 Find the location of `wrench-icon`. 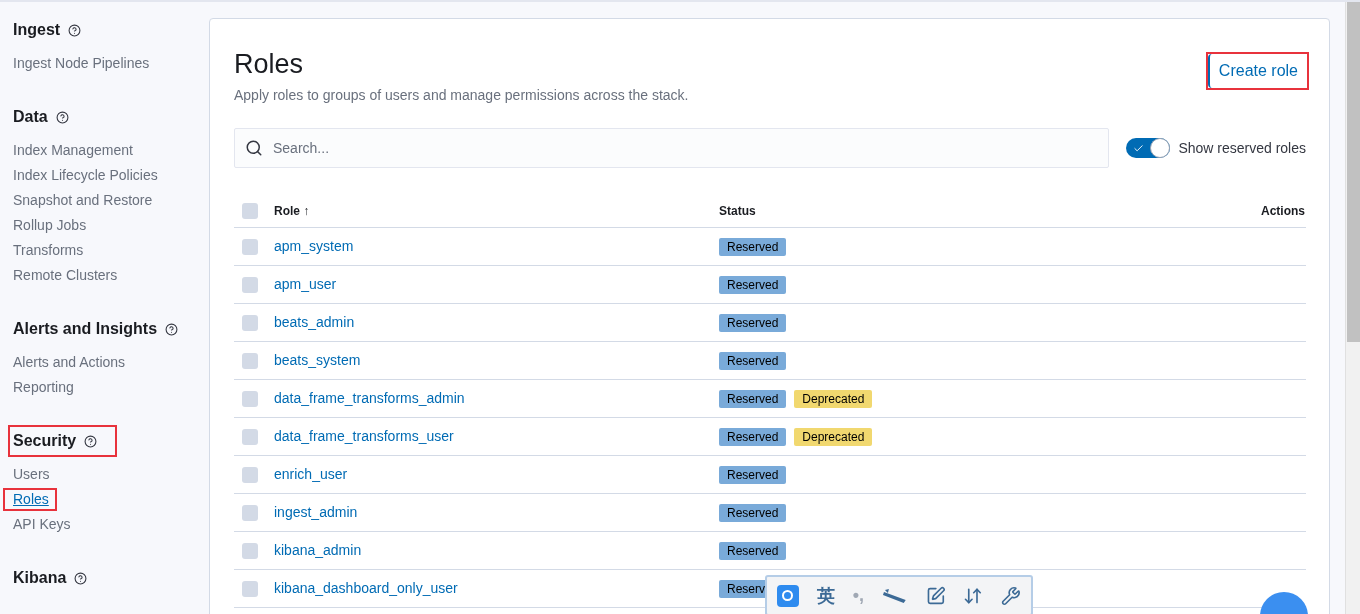

wrench-icon is located at coordinates (1011, 595).